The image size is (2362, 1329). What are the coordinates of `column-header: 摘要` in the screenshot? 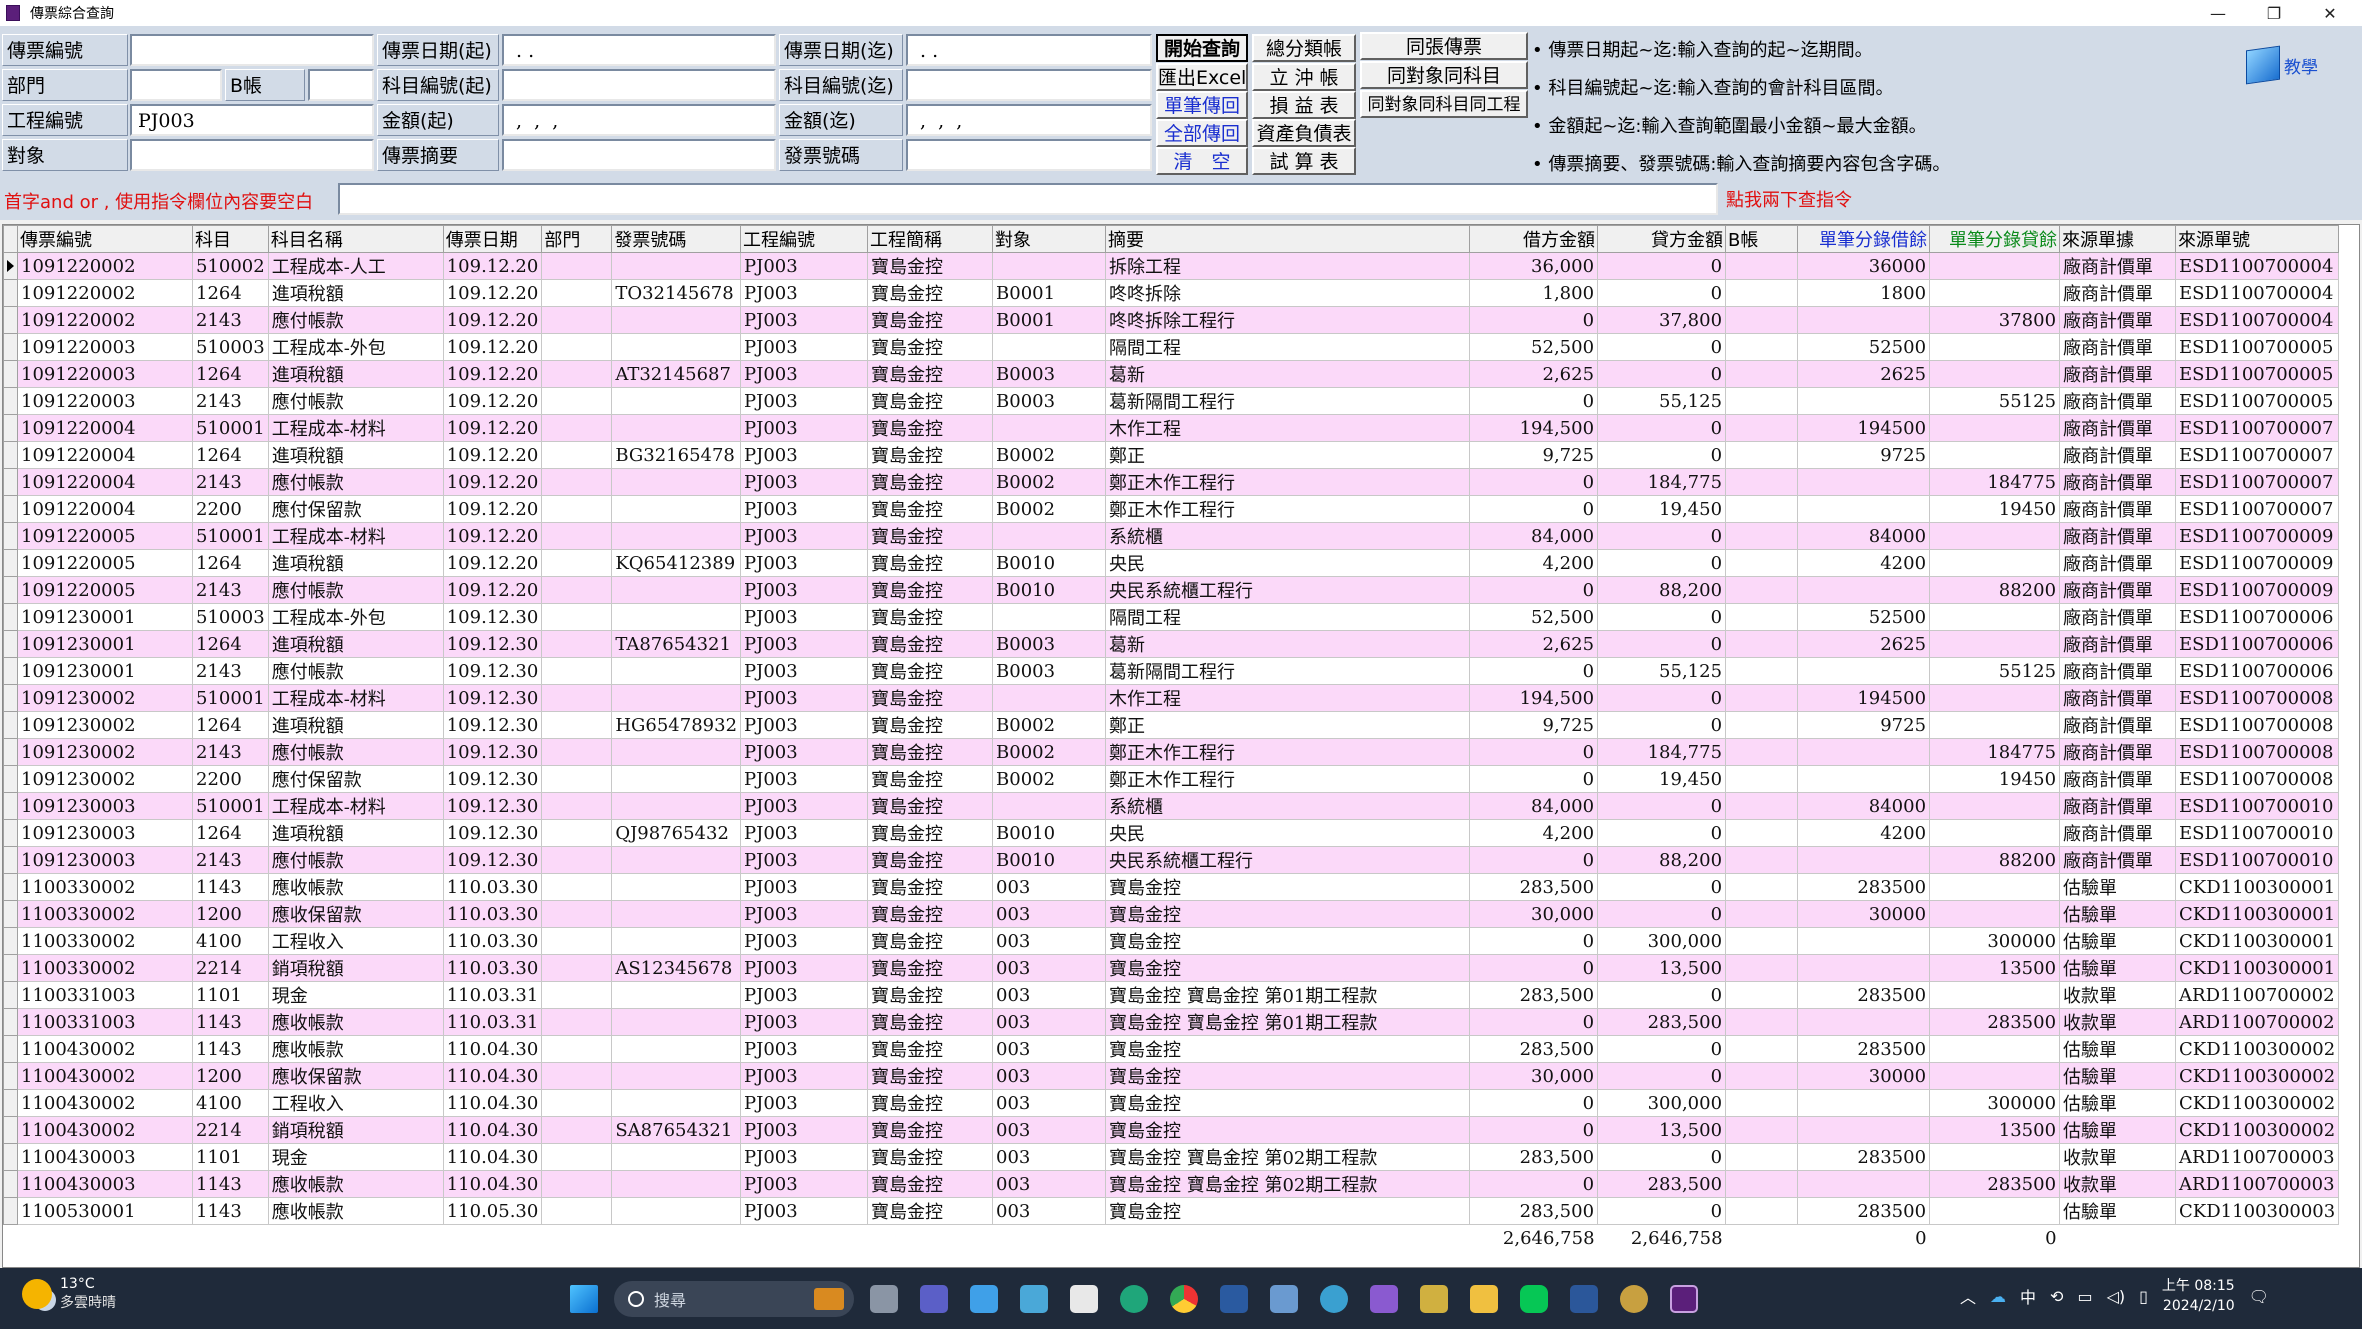 It's located at (1288, 239).